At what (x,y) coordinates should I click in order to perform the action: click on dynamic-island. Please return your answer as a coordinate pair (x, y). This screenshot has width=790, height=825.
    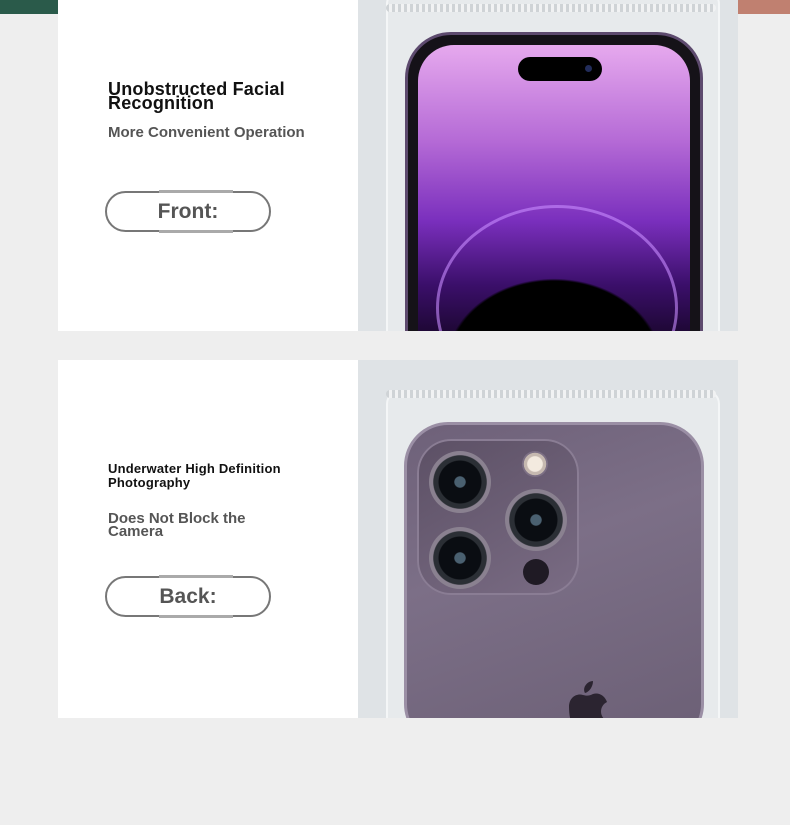
    Looking at the image, I should click on (560, 69).